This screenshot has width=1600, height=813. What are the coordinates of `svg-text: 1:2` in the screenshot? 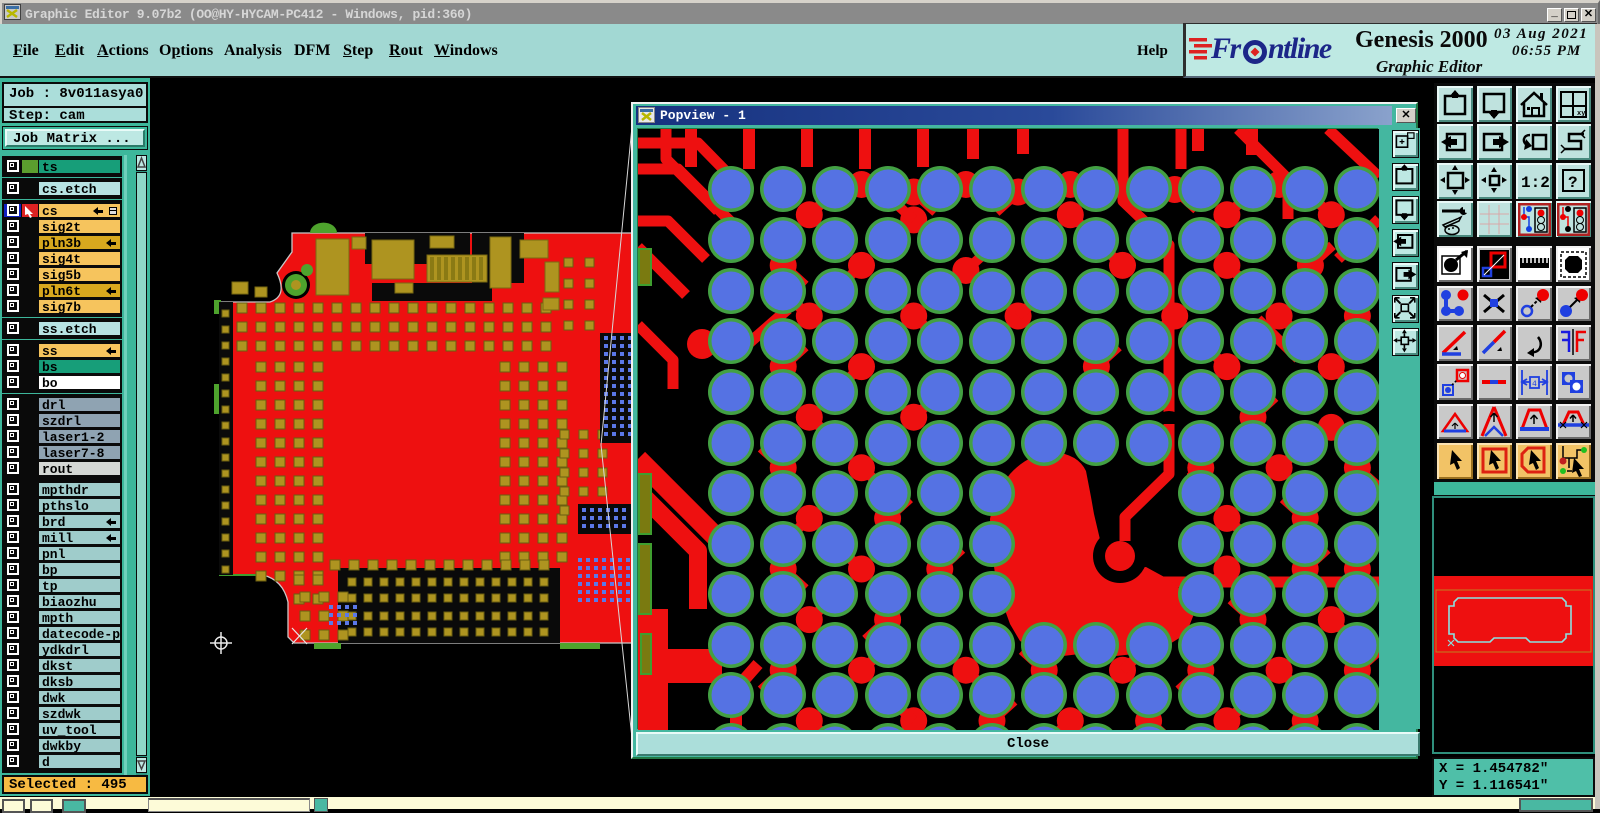 It's located at (1535, 183).